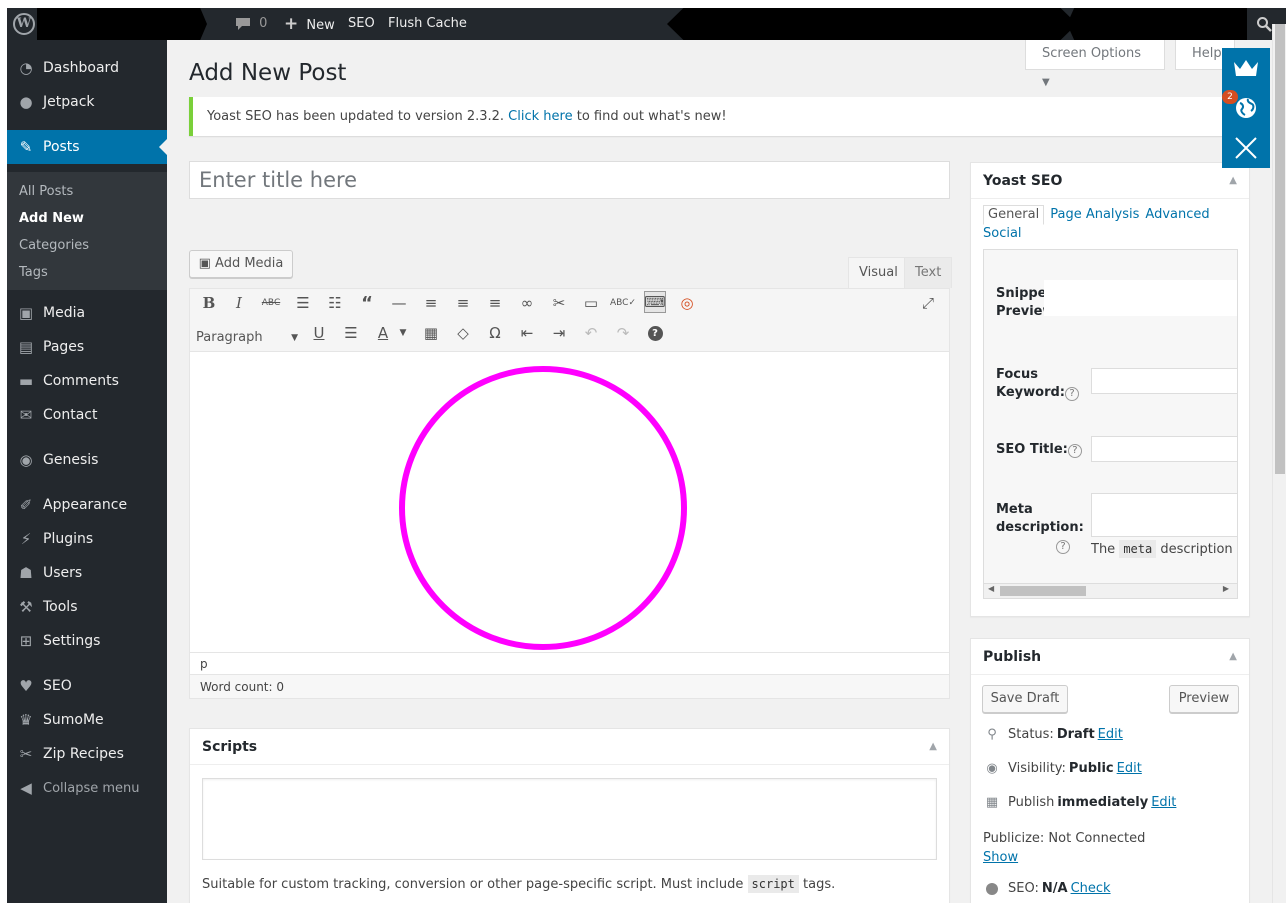 This screenshot has height=903, width=1286. What do you see at coordinates (463, 333) in the screenshot?
I see `clear-formatting-icon: ◇` at bounding box center [463, 333].